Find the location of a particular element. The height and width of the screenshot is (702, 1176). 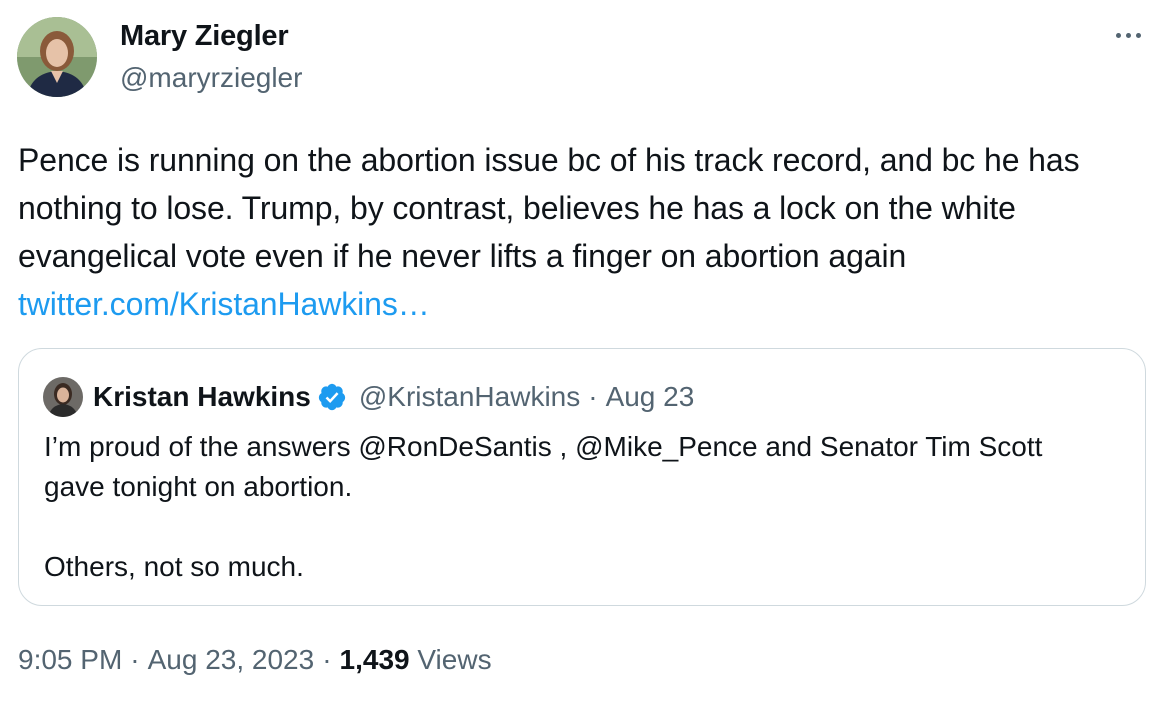

quoted-date: Aug 23 is located at coordinates (650, 397).